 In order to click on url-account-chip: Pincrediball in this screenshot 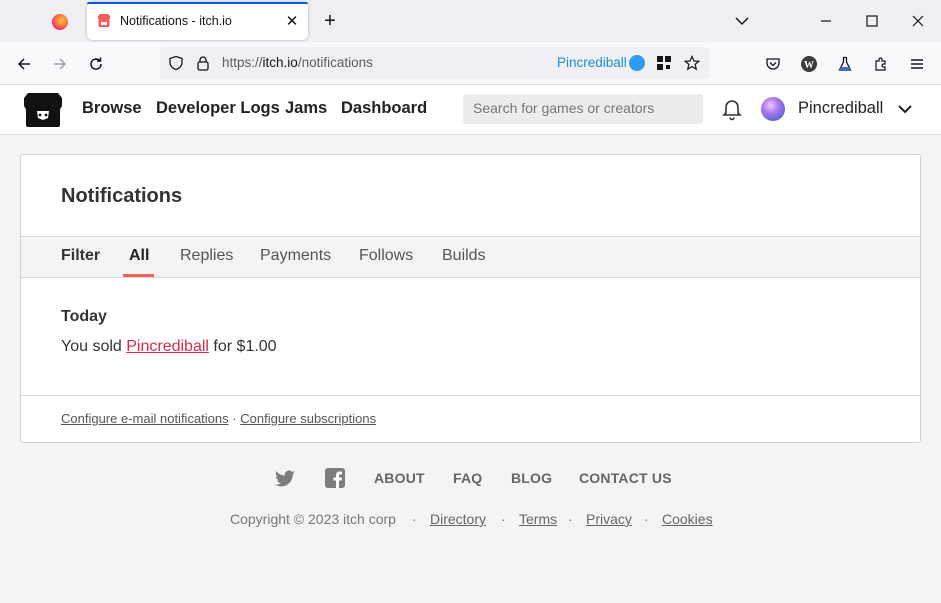, I will do `click(592, 62)`.